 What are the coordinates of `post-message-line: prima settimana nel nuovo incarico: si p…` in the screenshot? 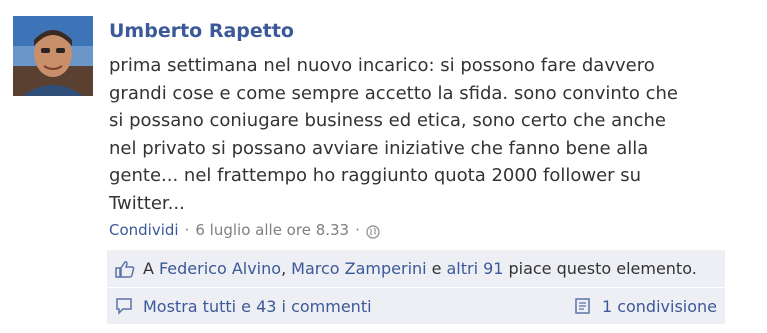 It's located at (382, 65).